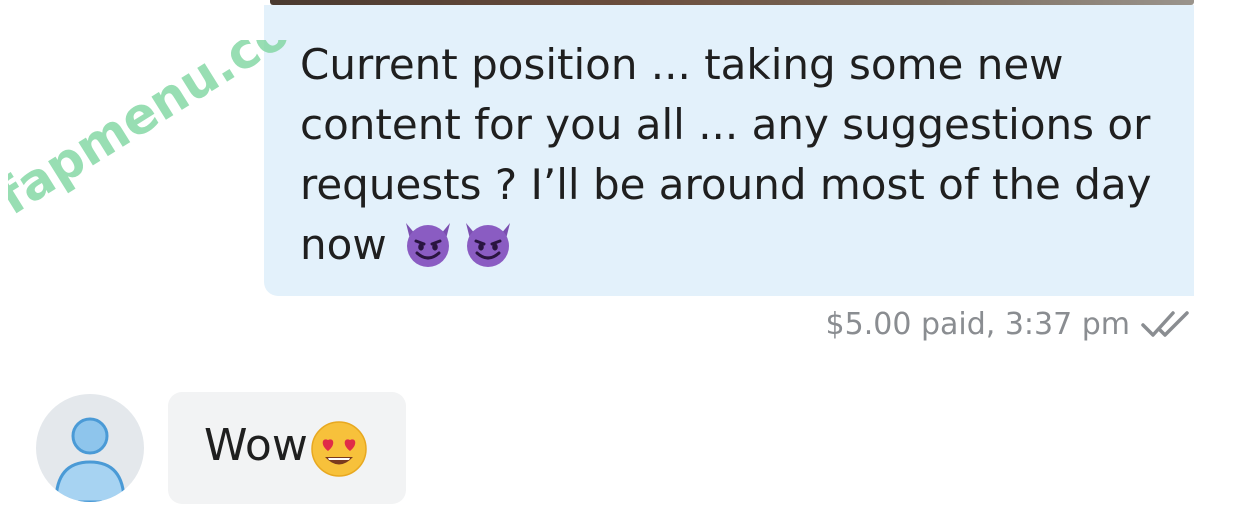 This screenshot has width=1242, height=506. I want to click on avatar, so click(90, 448).